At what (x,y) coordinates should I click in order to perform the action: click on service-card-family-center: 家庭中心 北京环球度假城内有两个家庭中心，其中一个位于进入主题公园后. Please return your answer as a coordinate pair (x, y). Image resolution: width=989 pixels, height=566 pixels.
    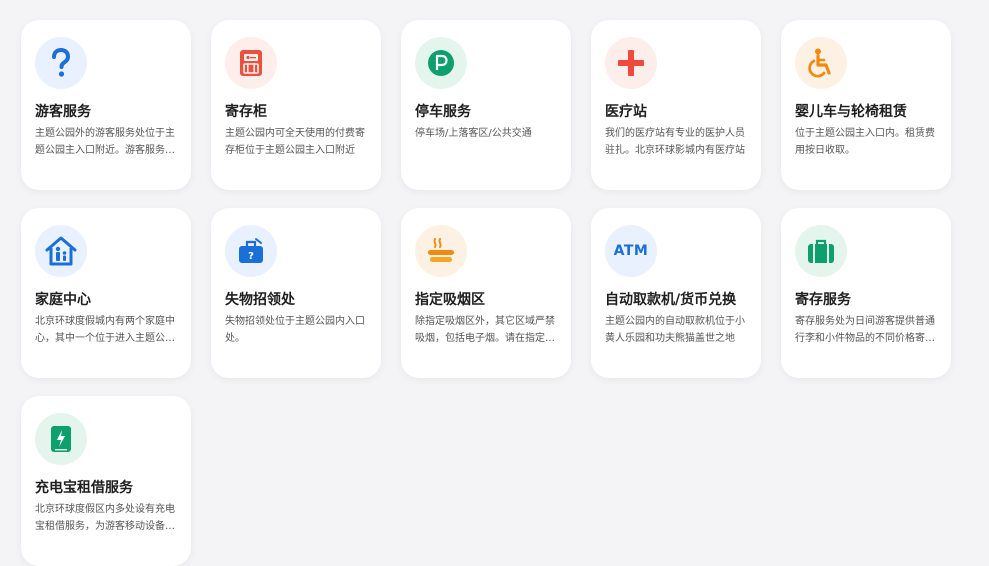
    Looking at the image, I should click on (106, 293).